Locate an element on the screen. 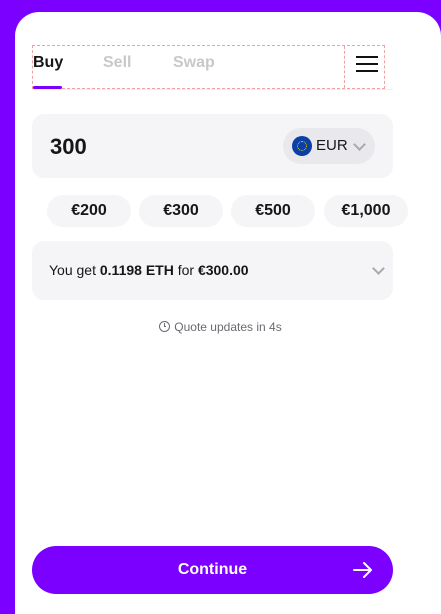 Image resolution: width=441 pixels, height=614 pixels. continue-button: Continue is located at coordinates (212, 570).